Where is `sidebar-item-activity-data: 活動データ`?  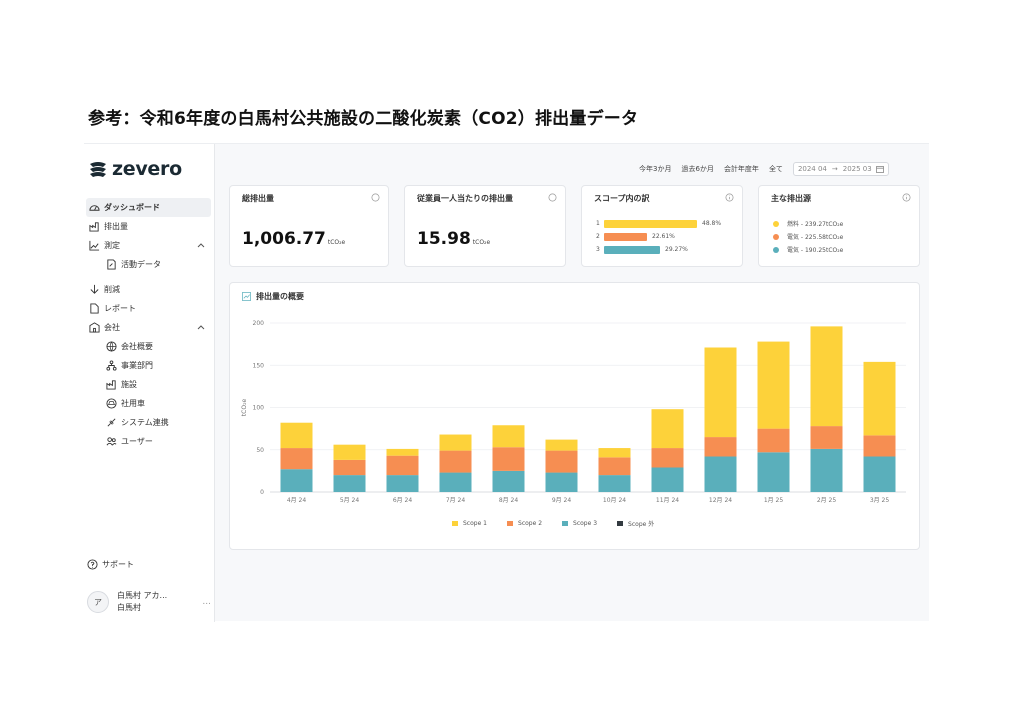 sidebar-item-activity-data: 活動データ is located at coordinates (148, 264).